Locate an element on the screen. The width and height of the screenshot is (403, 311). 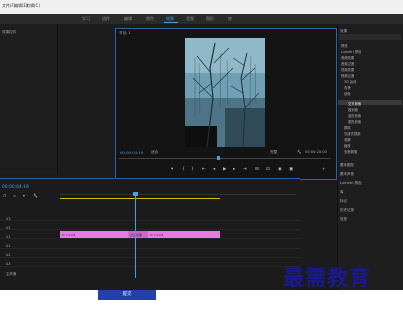
add-marker-icon: ▾ is located at coordinates (24, 195).